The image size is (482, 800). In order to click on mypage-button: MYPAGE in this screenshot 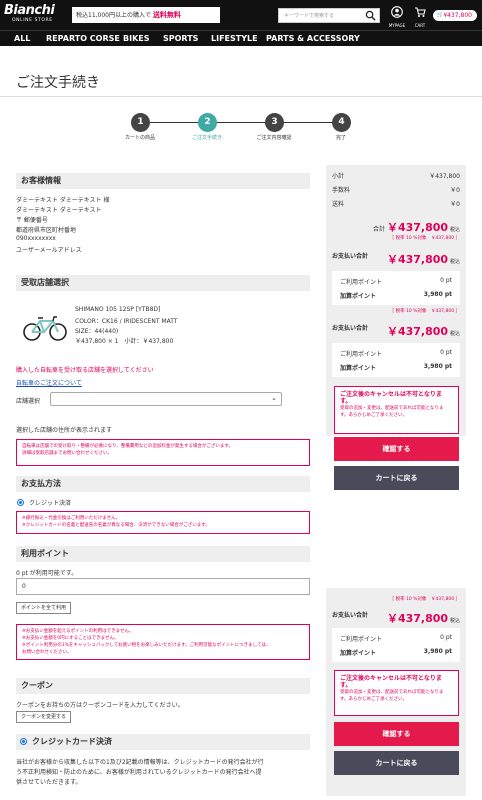, I will do `click(397, 15)`.